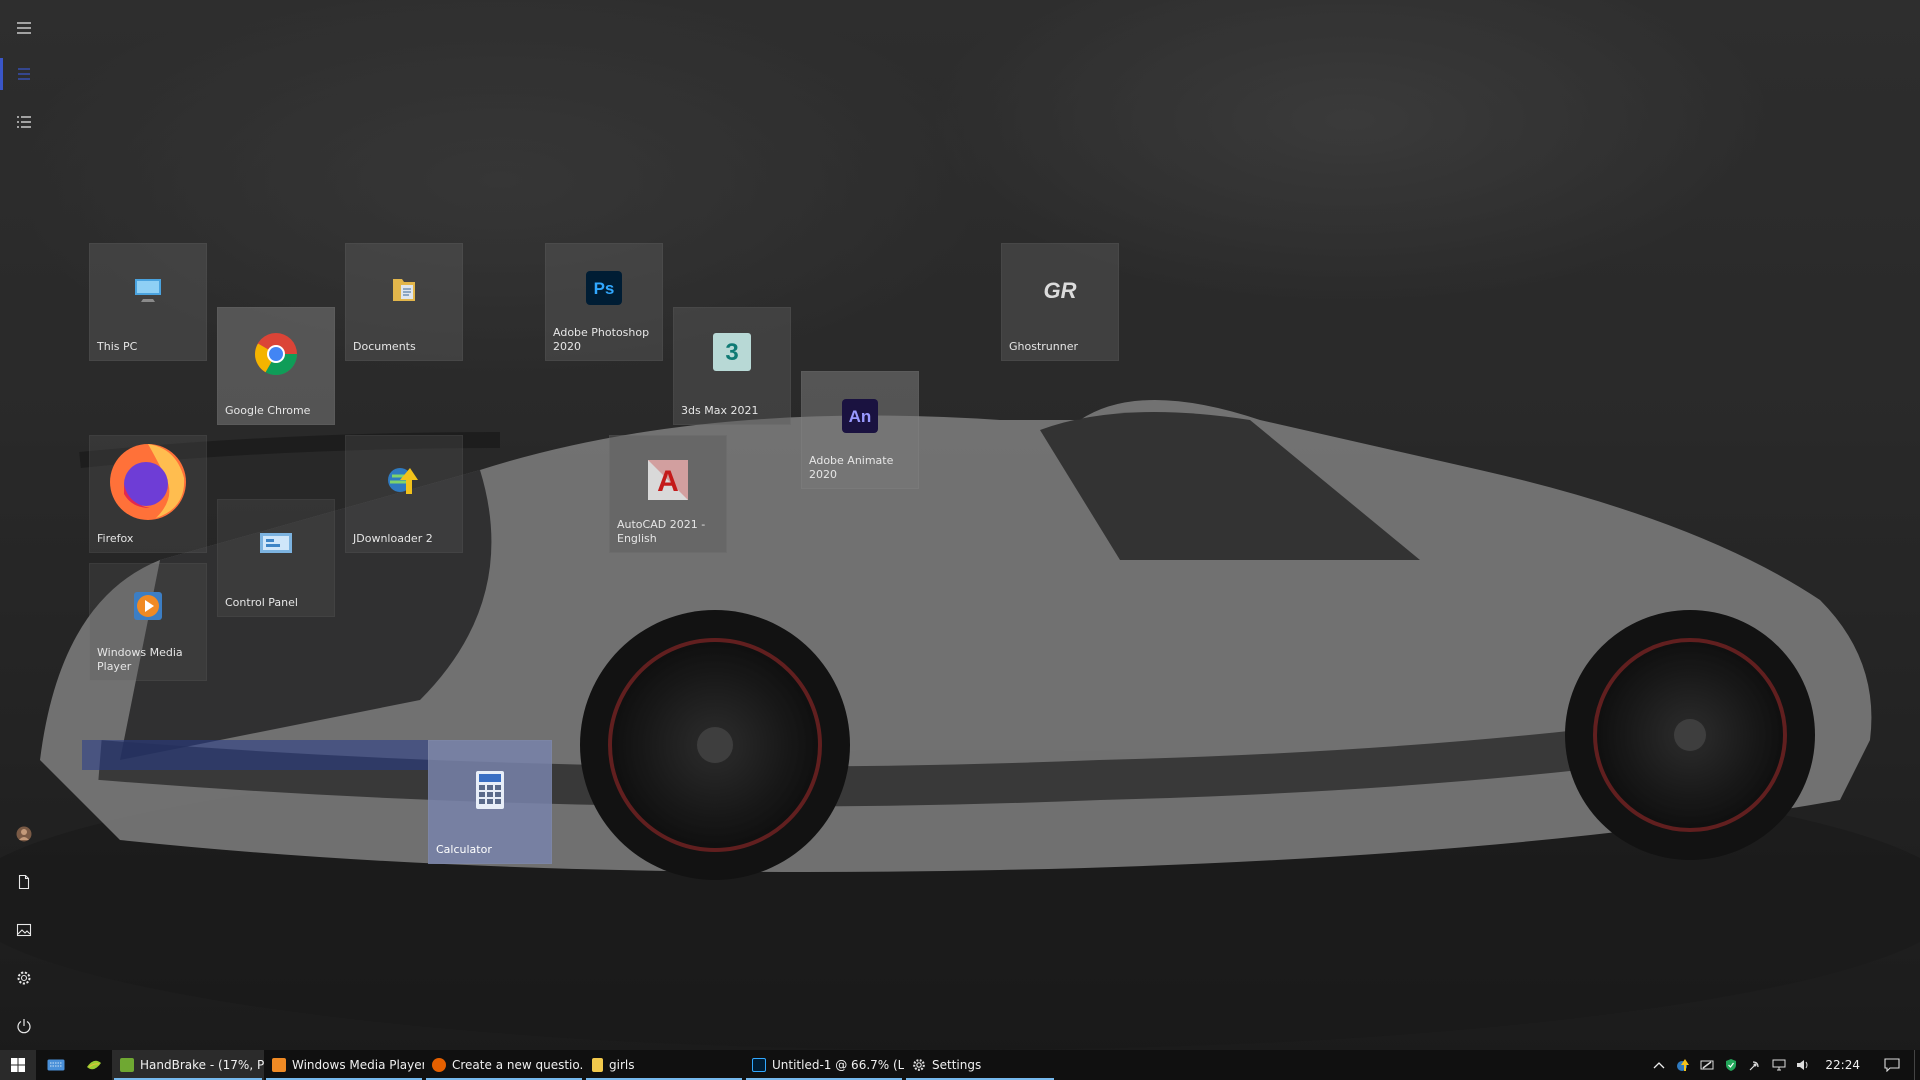 The image size is (1920, 1080). What do you see at coordinates (279, 1065) in the screenshot?
I see `media-player-icon` at bounding box center [279, 1065].